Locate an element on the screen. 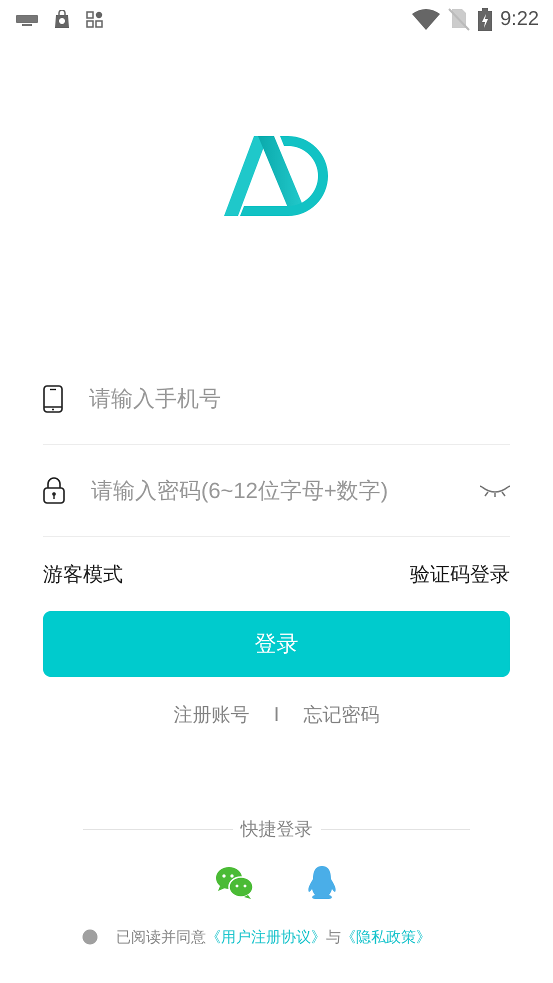  phone-icon is located at coordinates (53, 398).